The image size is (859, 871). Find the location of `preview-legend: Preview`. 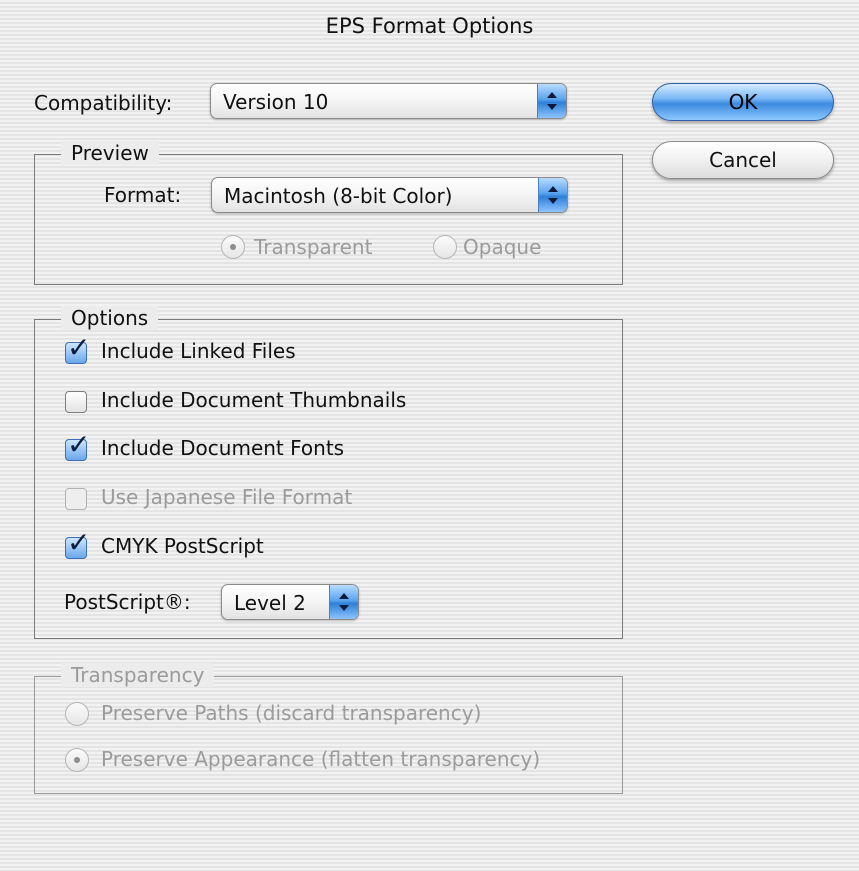

preview-legend: Preview is located at coordinates (110, 153).